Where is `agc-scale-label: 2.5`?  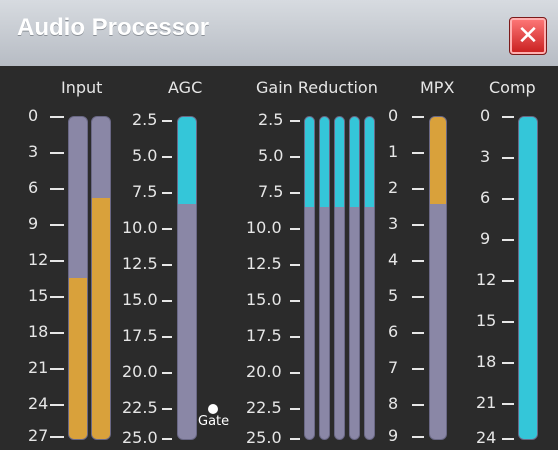
agc-scale-label: 2.5 is located at coordinates (145, 119).